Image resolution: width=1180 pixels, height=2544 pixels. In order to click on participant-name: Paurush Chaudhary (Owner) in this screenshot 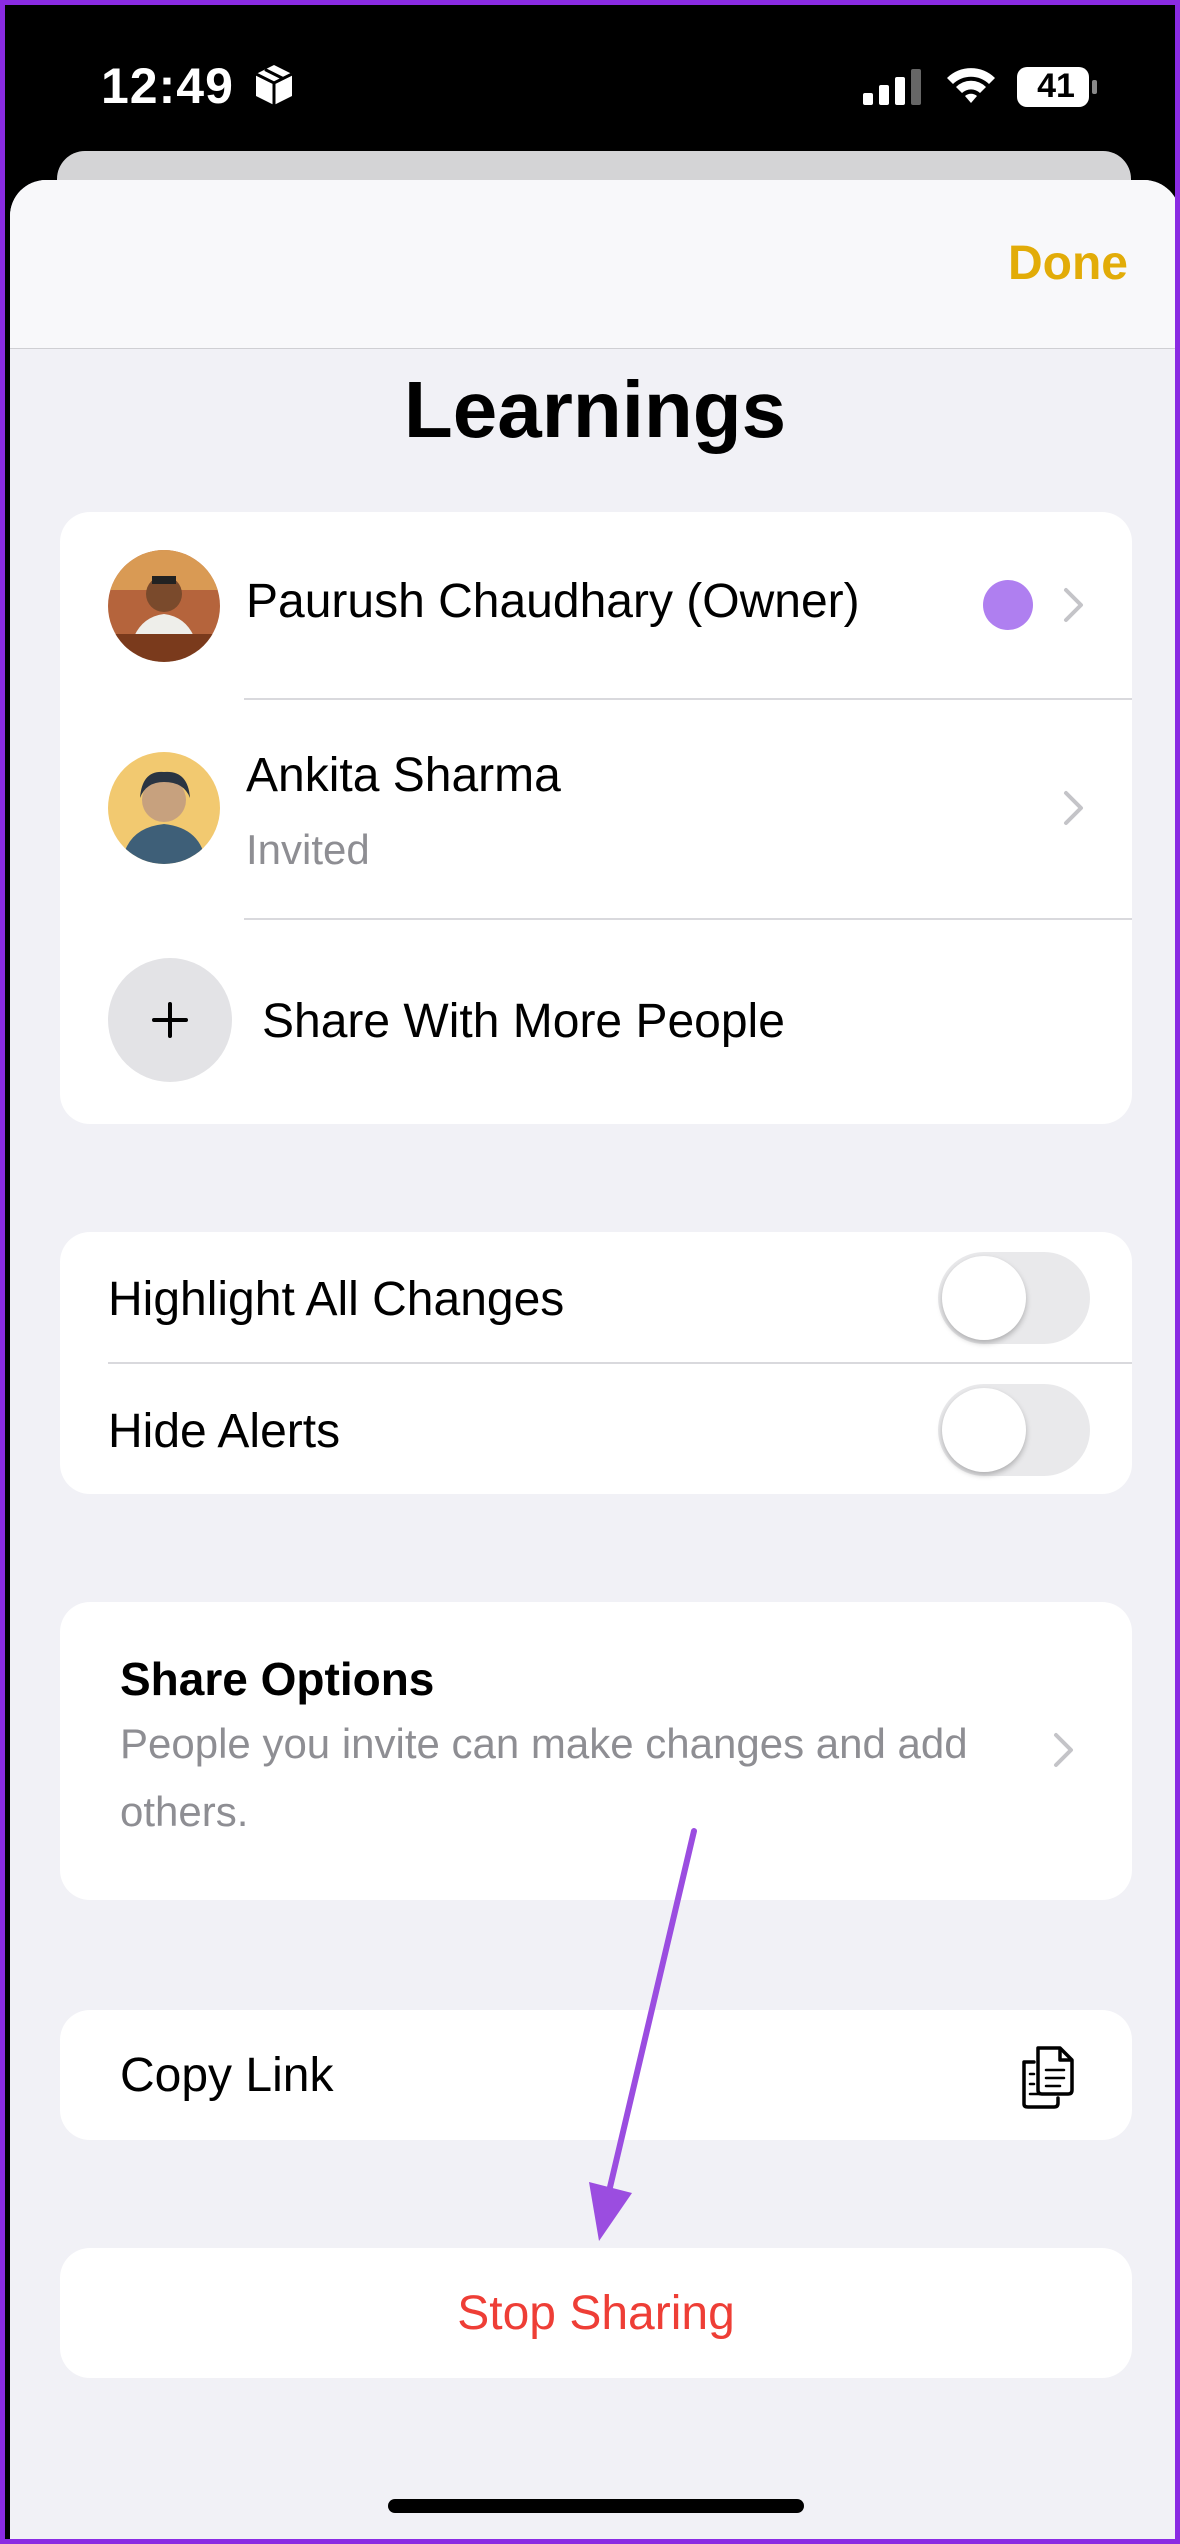, I will do `click(553, 601)`.